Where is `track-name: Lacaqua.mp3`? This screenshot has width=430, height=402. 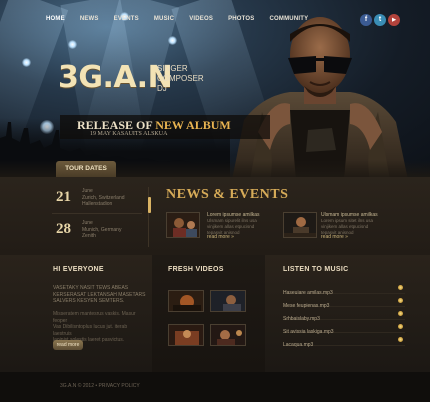
track-name: Lacaqua.mp3 is located at coordinates (298, 345).